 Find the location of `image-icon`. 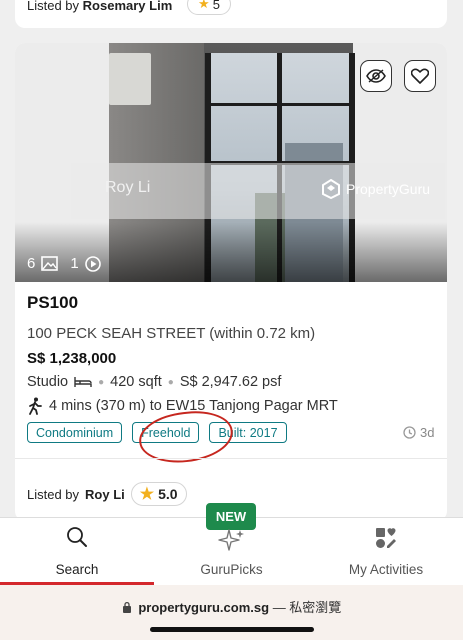

image-icon is located at coordinates (50, 263).